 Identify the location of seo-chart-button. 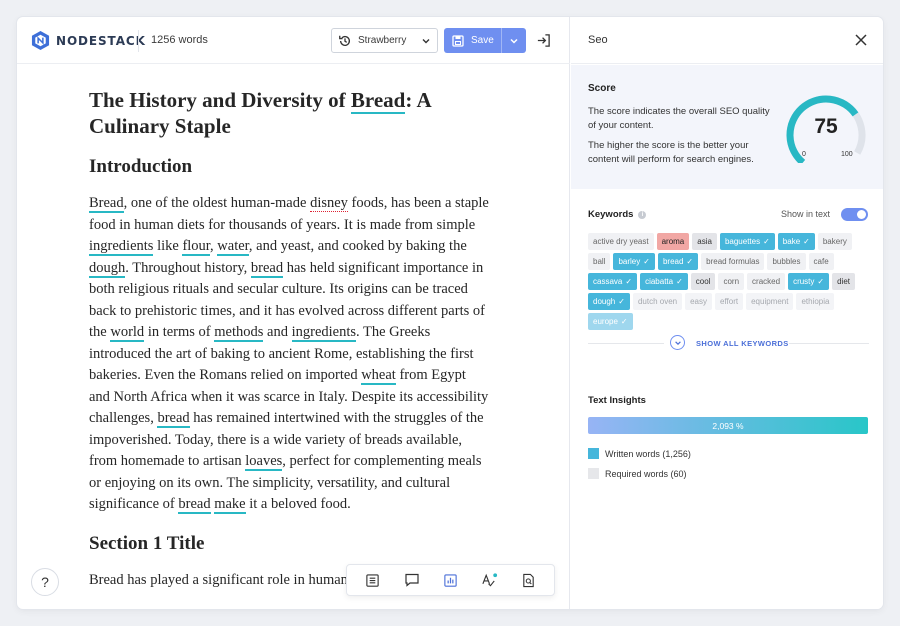
(451, 580).